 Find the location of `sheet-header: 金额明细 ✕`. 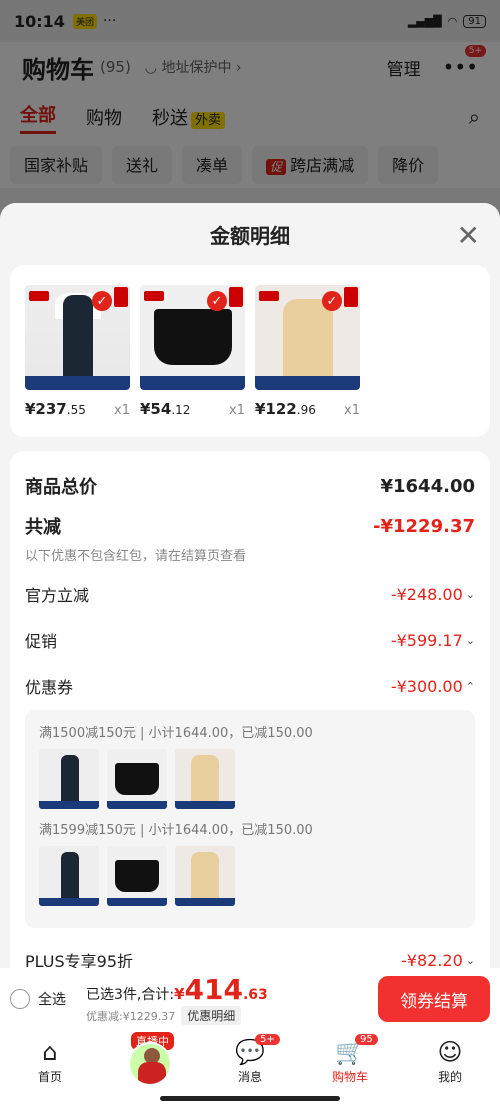

sheet-header: 金额明细 ✕ is located at coordinates (250, 234).